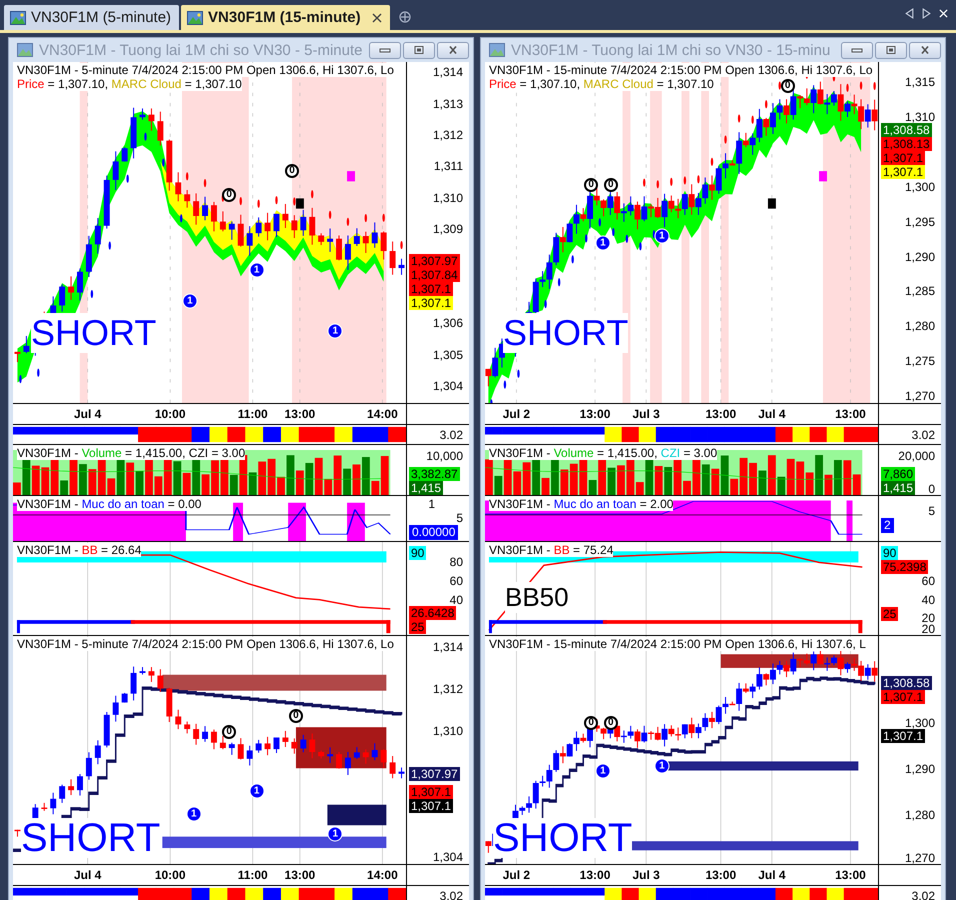 This screenshot has height=900, width=956. I want to click on indicator-legend: VN30F1M - 15-minute 7/4/2024 2:15:00 PM Open 1306.6, Hi 1307.6, Lo, so click(681, 70).